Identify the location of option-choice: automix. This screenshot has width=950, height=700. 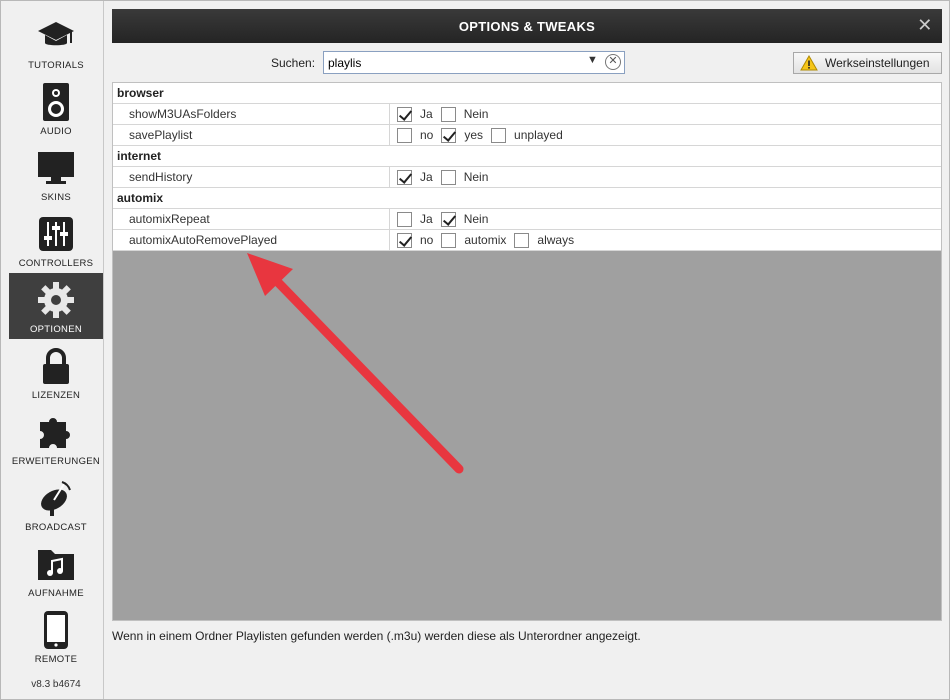
(474, 240).